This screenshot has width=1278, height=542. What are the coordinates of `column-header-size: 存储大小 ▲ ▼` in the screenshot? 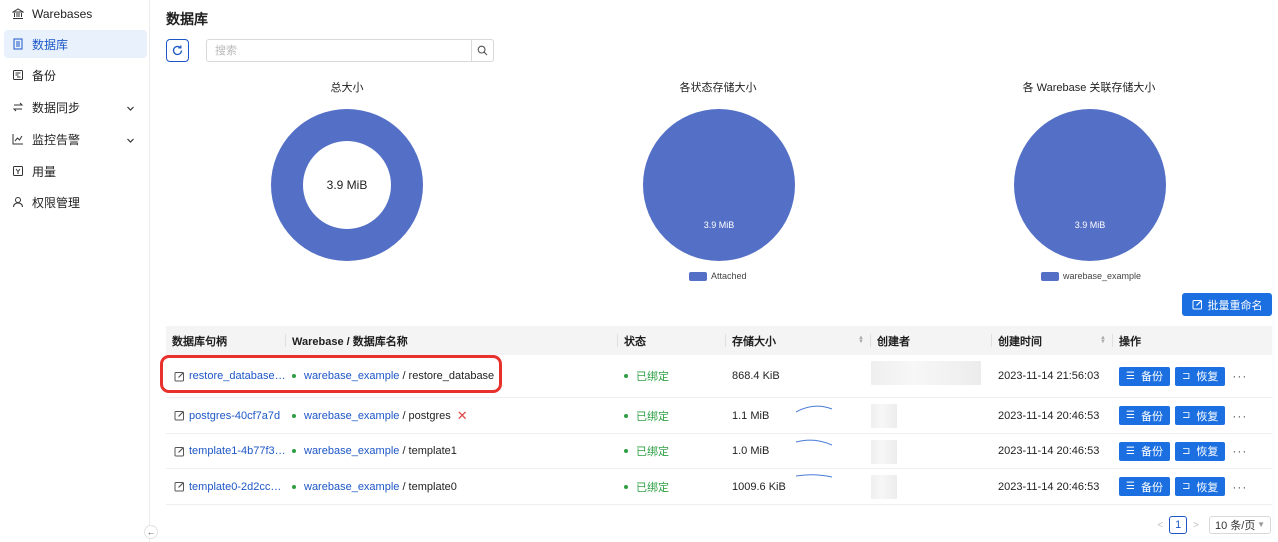 It's located at (798, 340).